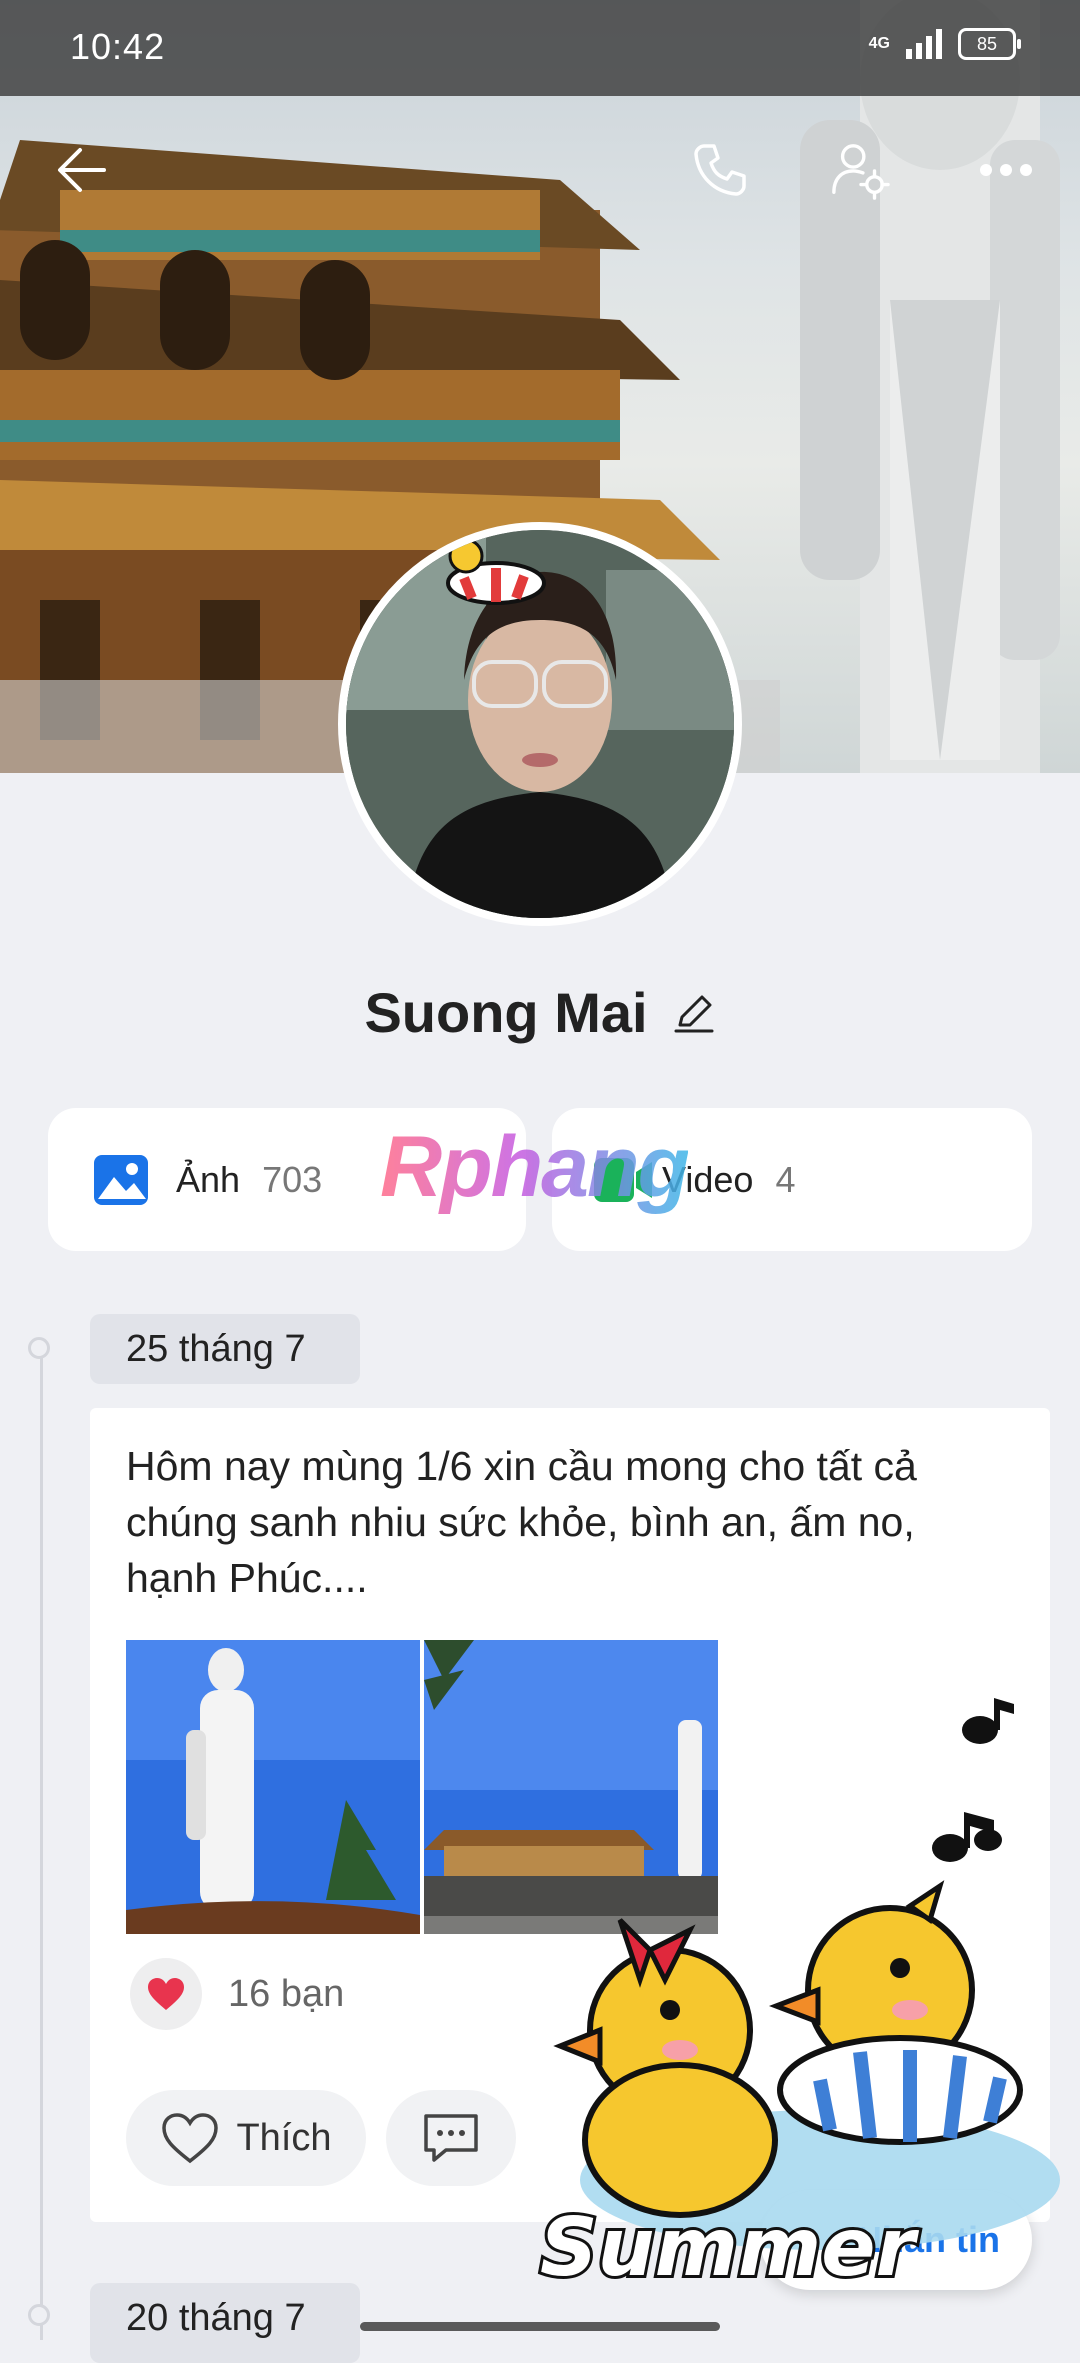  I want to click on network-type: 4G, so click(879, 43).